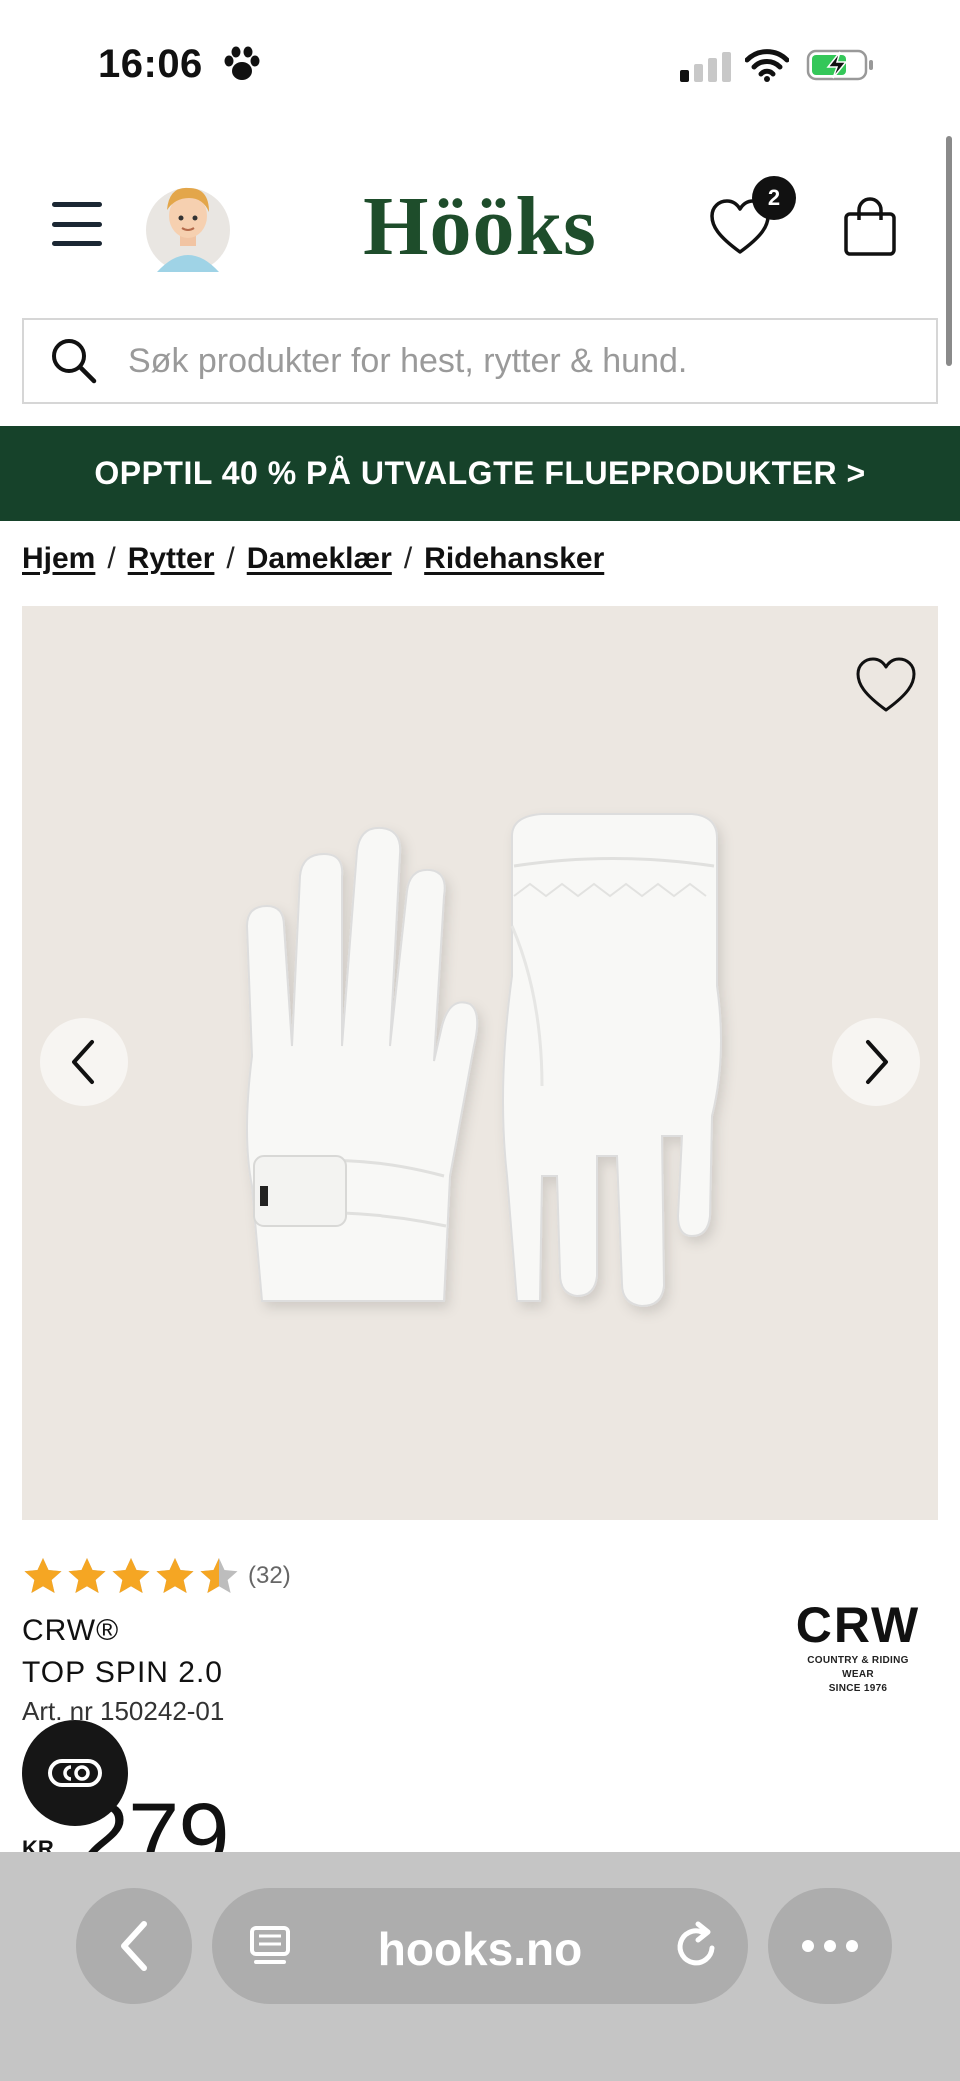  I want to click on breadcrumb: Hjem / Rytter / Dameklær / Ridehansker, so click(313, 559).